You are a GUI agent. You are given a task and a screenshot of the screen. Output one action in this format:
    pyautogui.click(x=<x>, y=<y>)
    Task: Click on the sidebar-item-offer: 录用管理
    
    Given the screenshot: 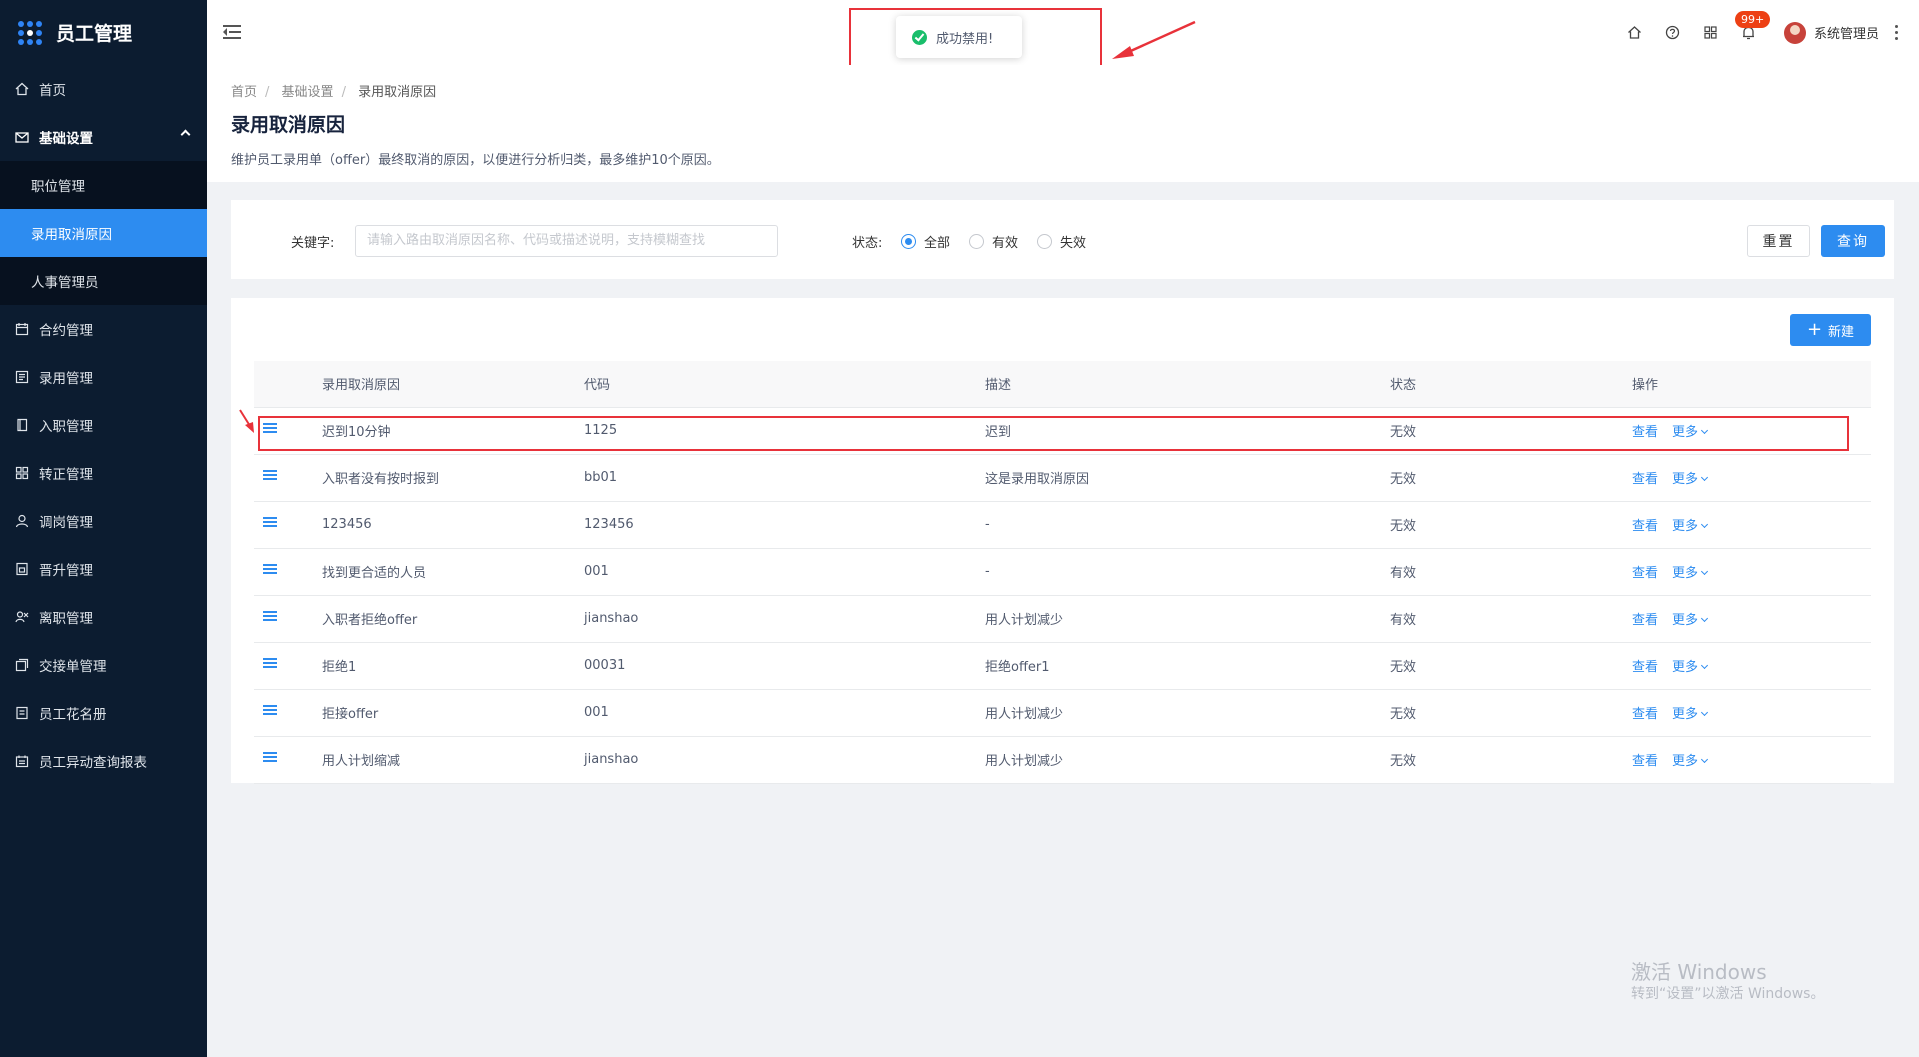 What is the action you would take?
    pyautogui.click(x=103, y=377)
    